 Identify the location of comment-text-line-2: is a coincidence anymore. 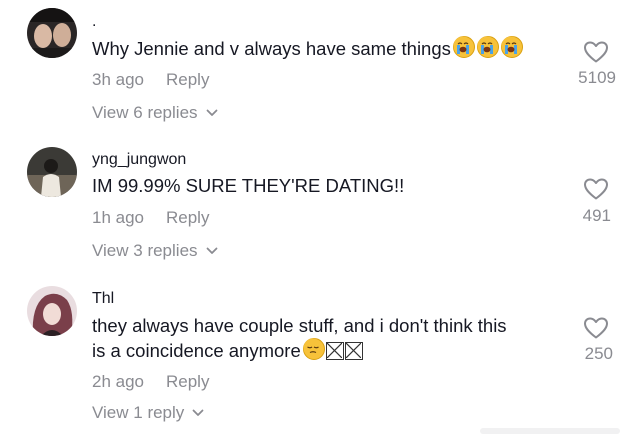
(327, 350).